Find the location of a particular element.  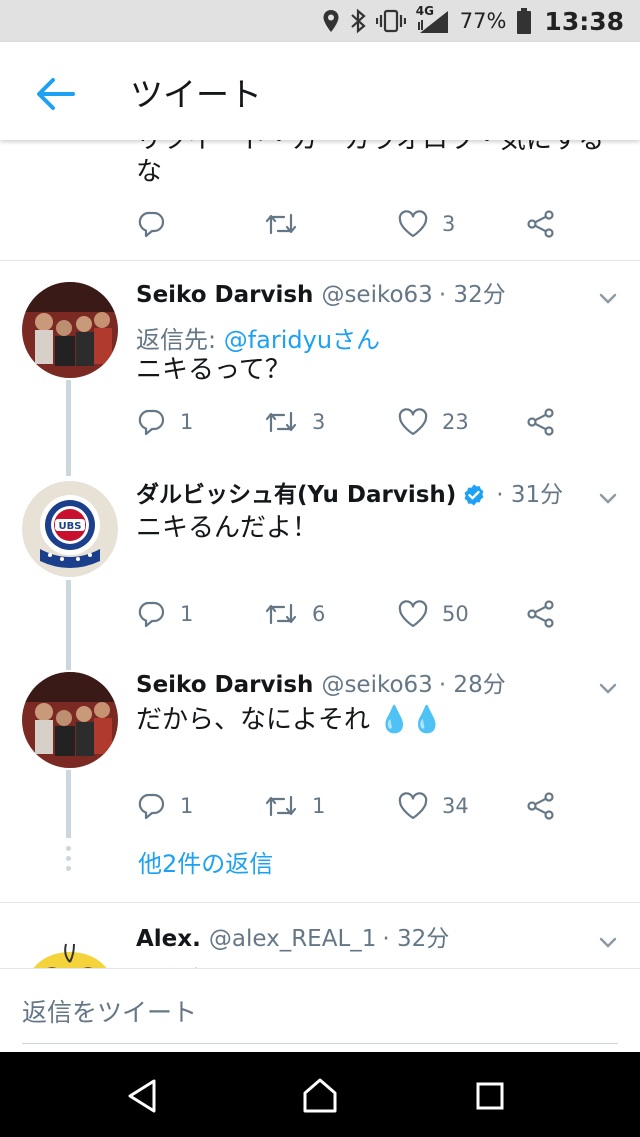

battery-icon is located at coordinates (524, 21).